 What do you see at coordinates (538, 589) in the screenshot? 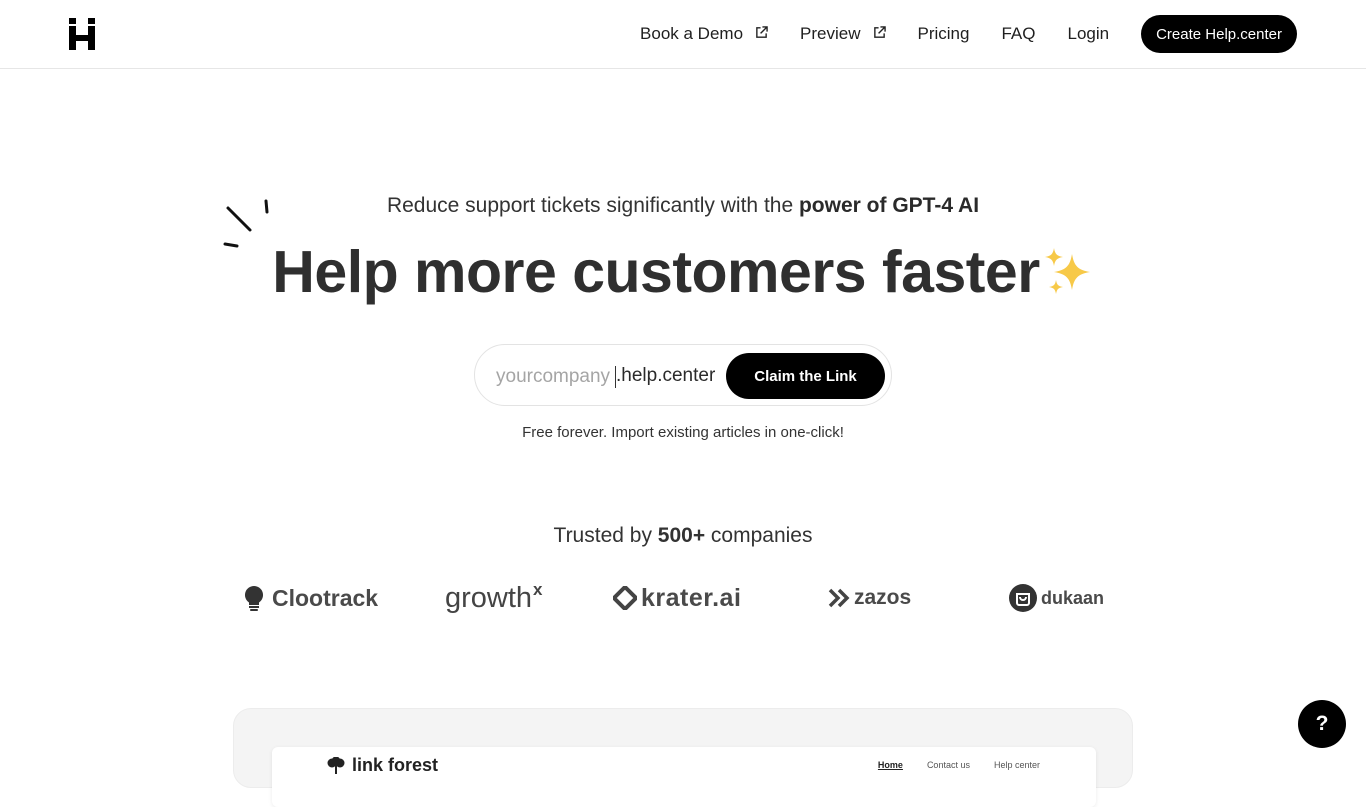
I see `brand-superscript: x` at bounding box center [538, 589].